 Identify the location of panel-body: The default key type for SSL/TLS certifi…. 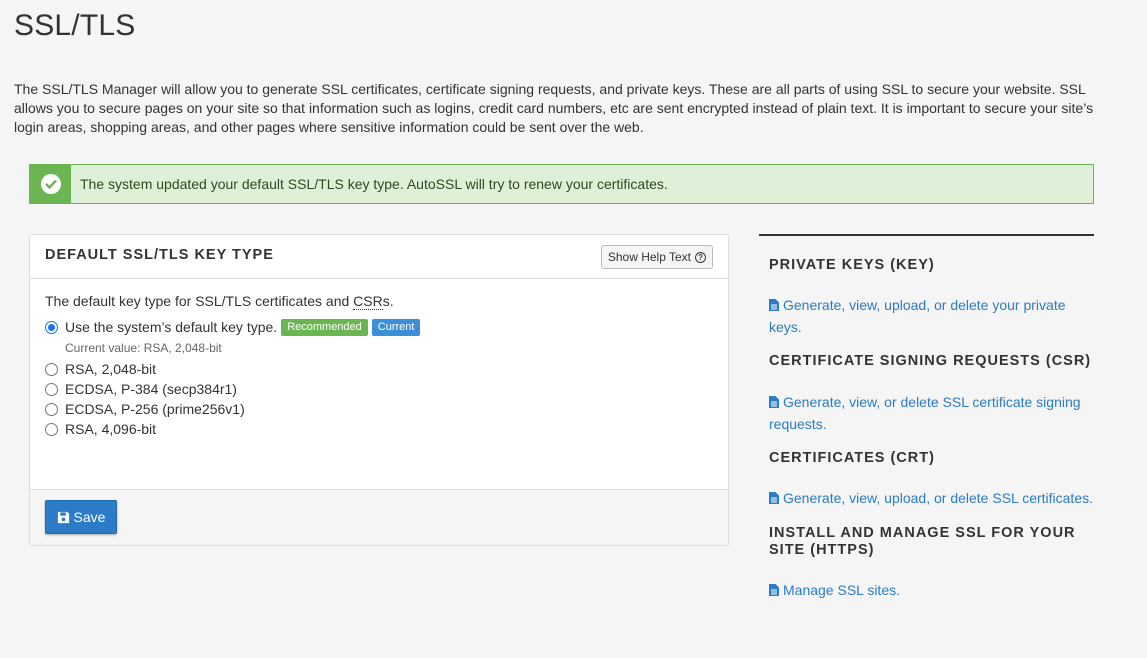
(380, 366).